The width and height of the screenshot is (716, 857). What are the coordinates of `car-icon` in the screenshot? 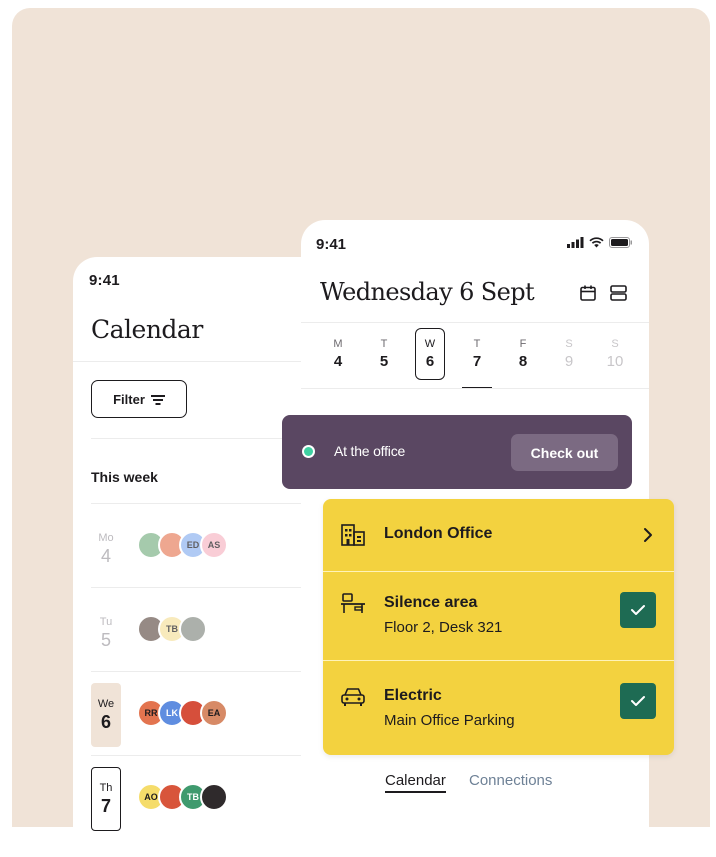 It's located at (353, 697).